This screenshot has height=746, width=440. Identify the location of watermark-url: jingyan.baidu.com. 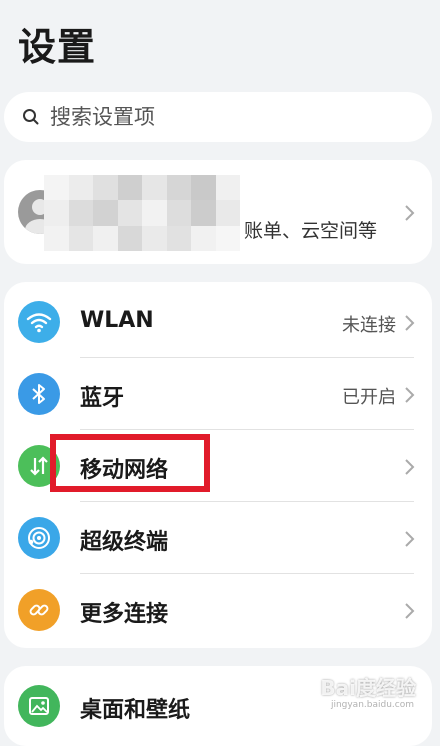
(372, 705).